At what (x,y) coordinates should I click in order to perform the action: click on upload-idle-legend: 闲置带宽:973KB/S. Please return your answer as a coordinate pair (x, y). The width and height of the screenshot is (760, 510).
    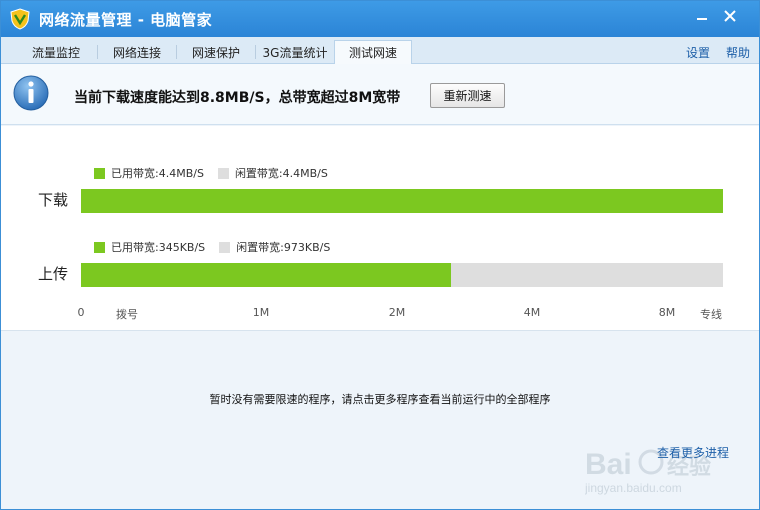
    Looking at the image, I should click on (283, 247).